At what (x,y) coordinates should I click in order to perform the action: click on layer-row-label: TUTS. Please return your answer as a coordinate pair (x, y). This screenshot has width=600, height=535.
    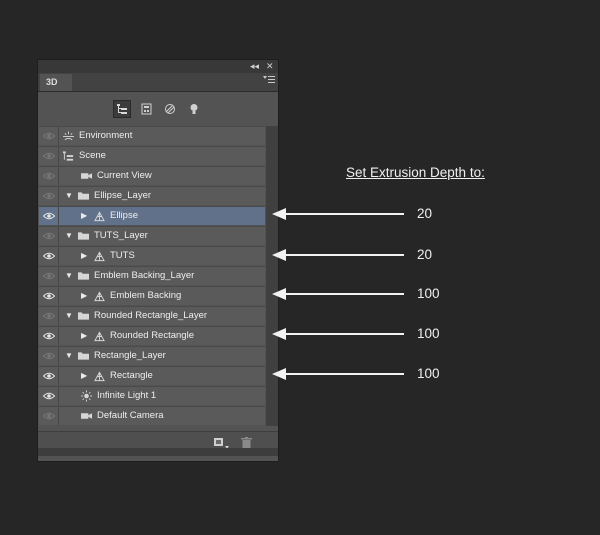
    Looking at the image, I should click on (122, 255).